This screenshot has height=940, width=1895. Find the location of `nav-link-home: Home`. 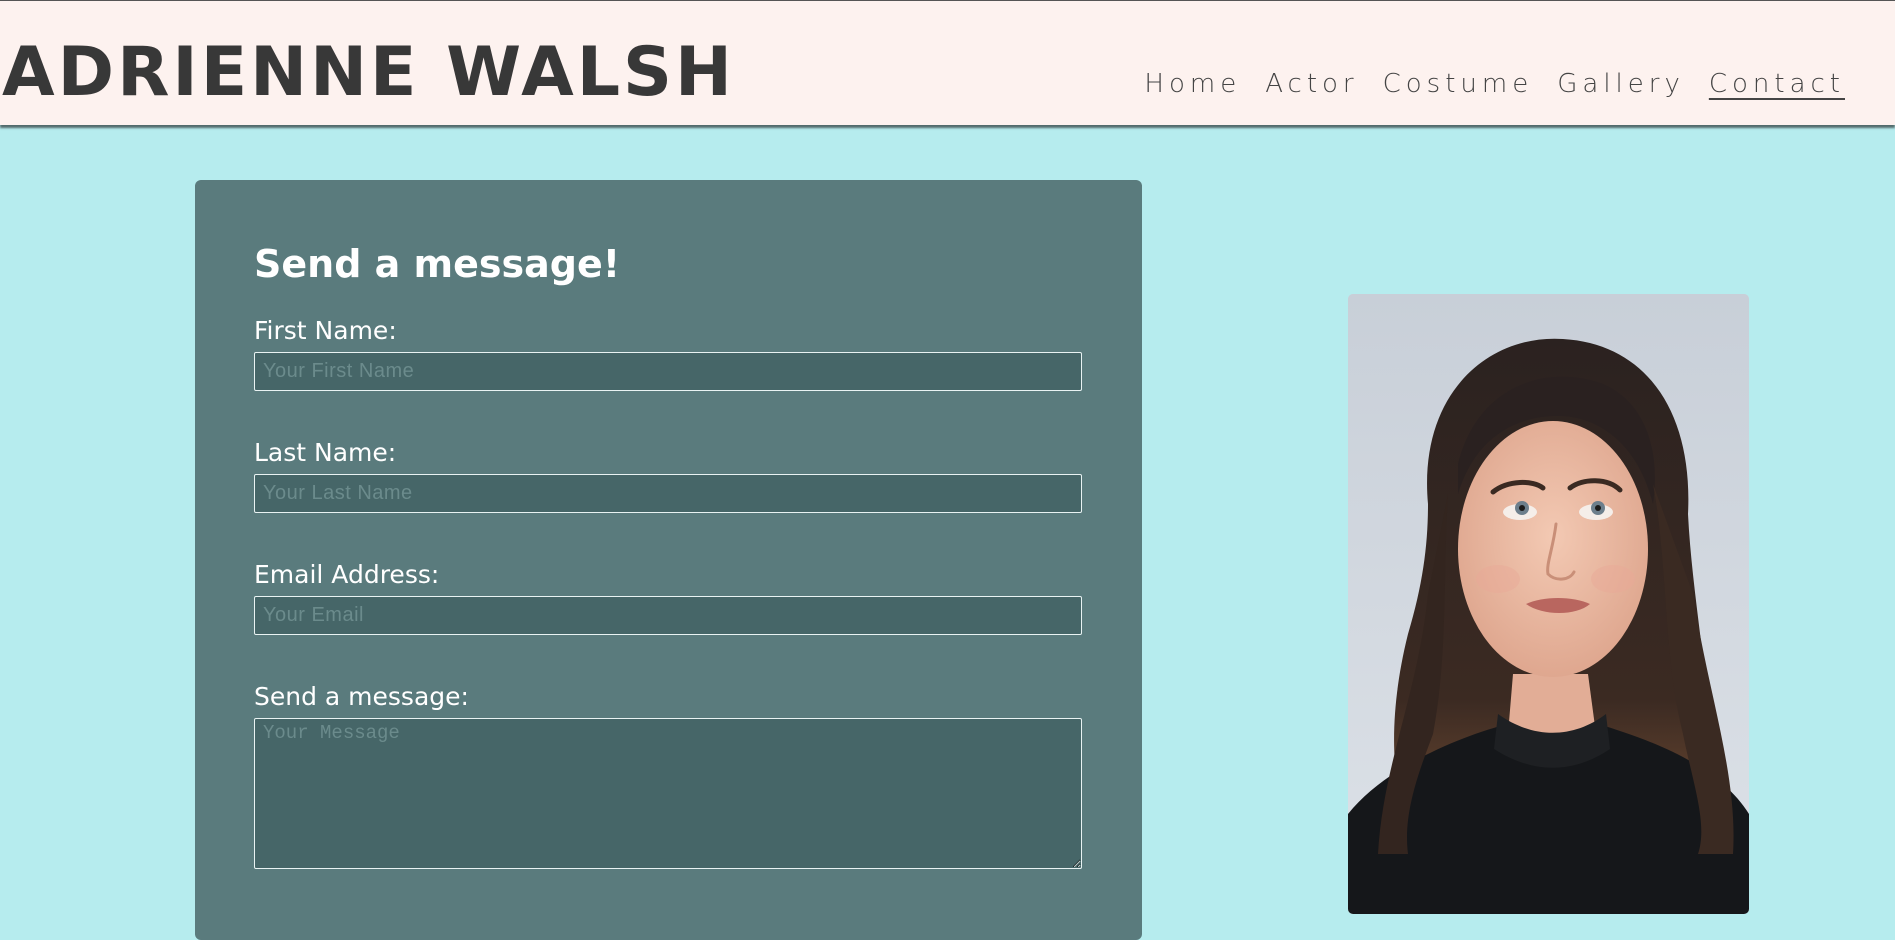

nav-link-home: Home is located at coordinates (1192, 84).